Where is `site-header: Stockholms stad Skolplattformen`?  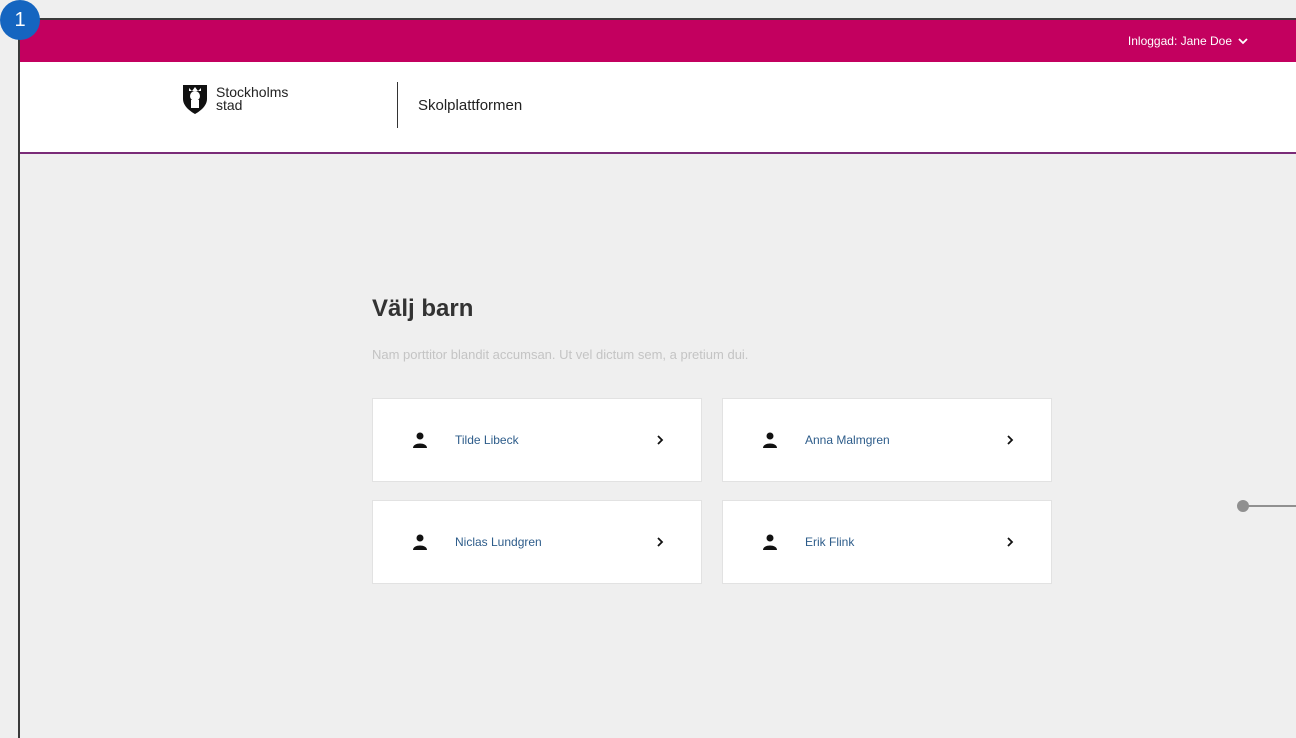 site-header: Stockholms stad Skolplattformen is located at coordinates (658, 108).